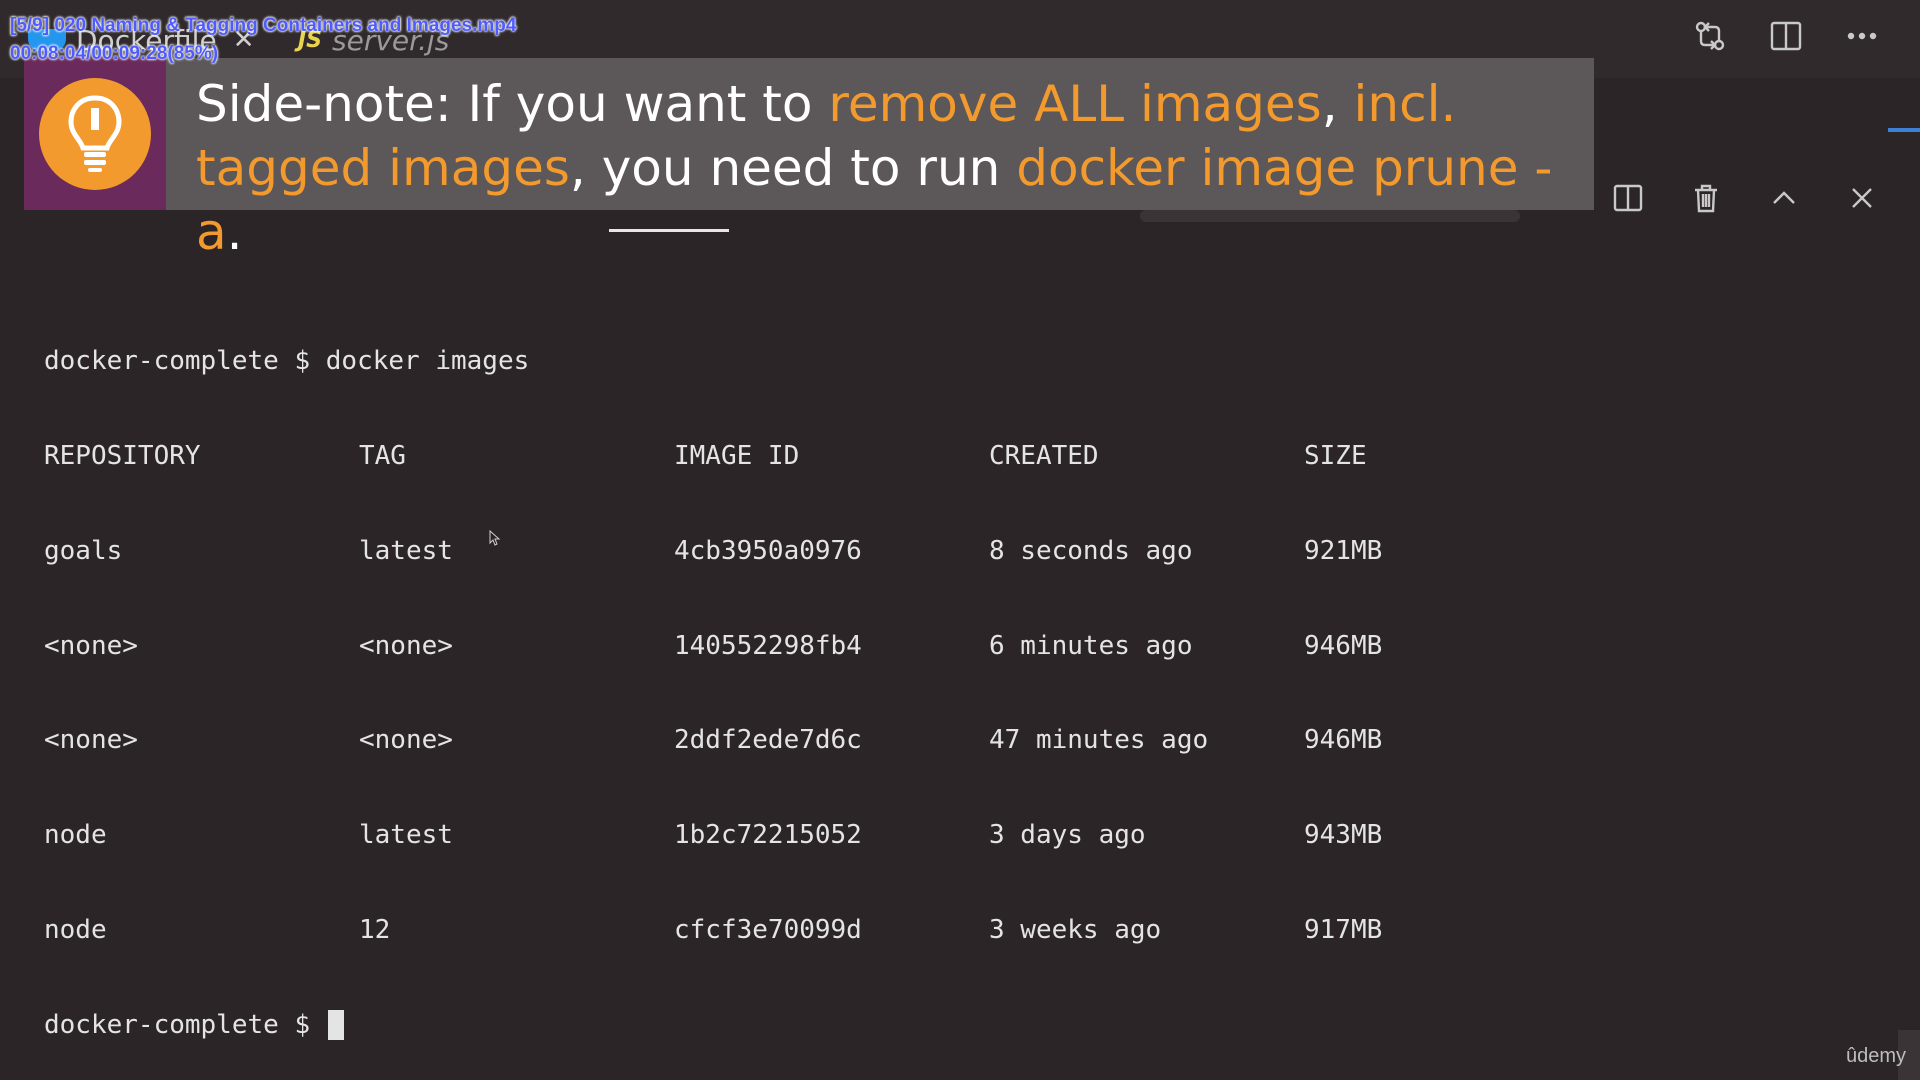  I want to click on terminal-command-line: docker-complete $ docker images, so click(734, 362).